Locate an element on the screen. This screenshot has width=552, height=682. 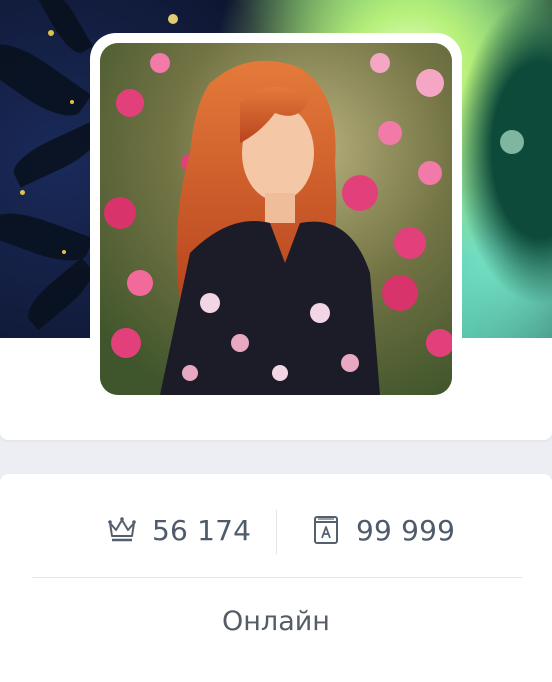
books-stat: 99 999 is located at coordinates (382, 530).